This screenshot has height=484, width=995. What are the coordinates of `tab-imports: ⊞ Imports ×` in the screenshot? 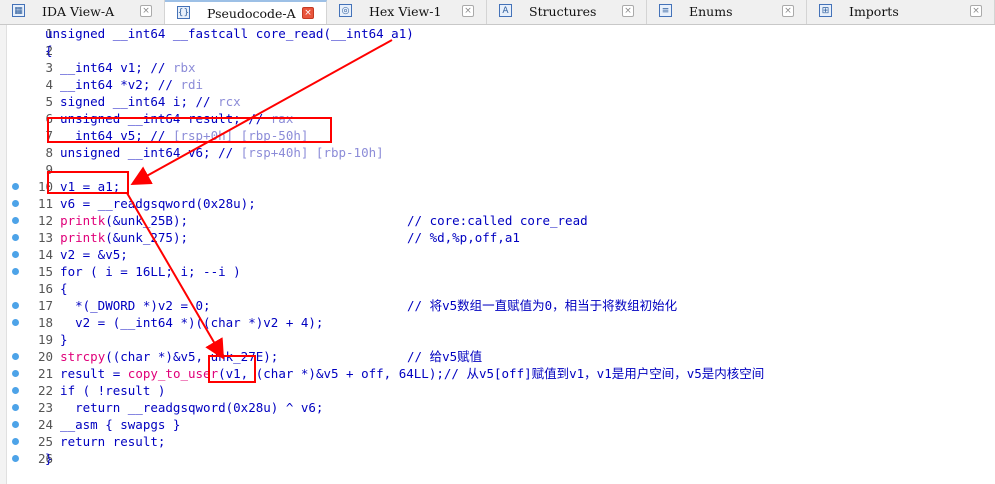 It's located at (901, 12).